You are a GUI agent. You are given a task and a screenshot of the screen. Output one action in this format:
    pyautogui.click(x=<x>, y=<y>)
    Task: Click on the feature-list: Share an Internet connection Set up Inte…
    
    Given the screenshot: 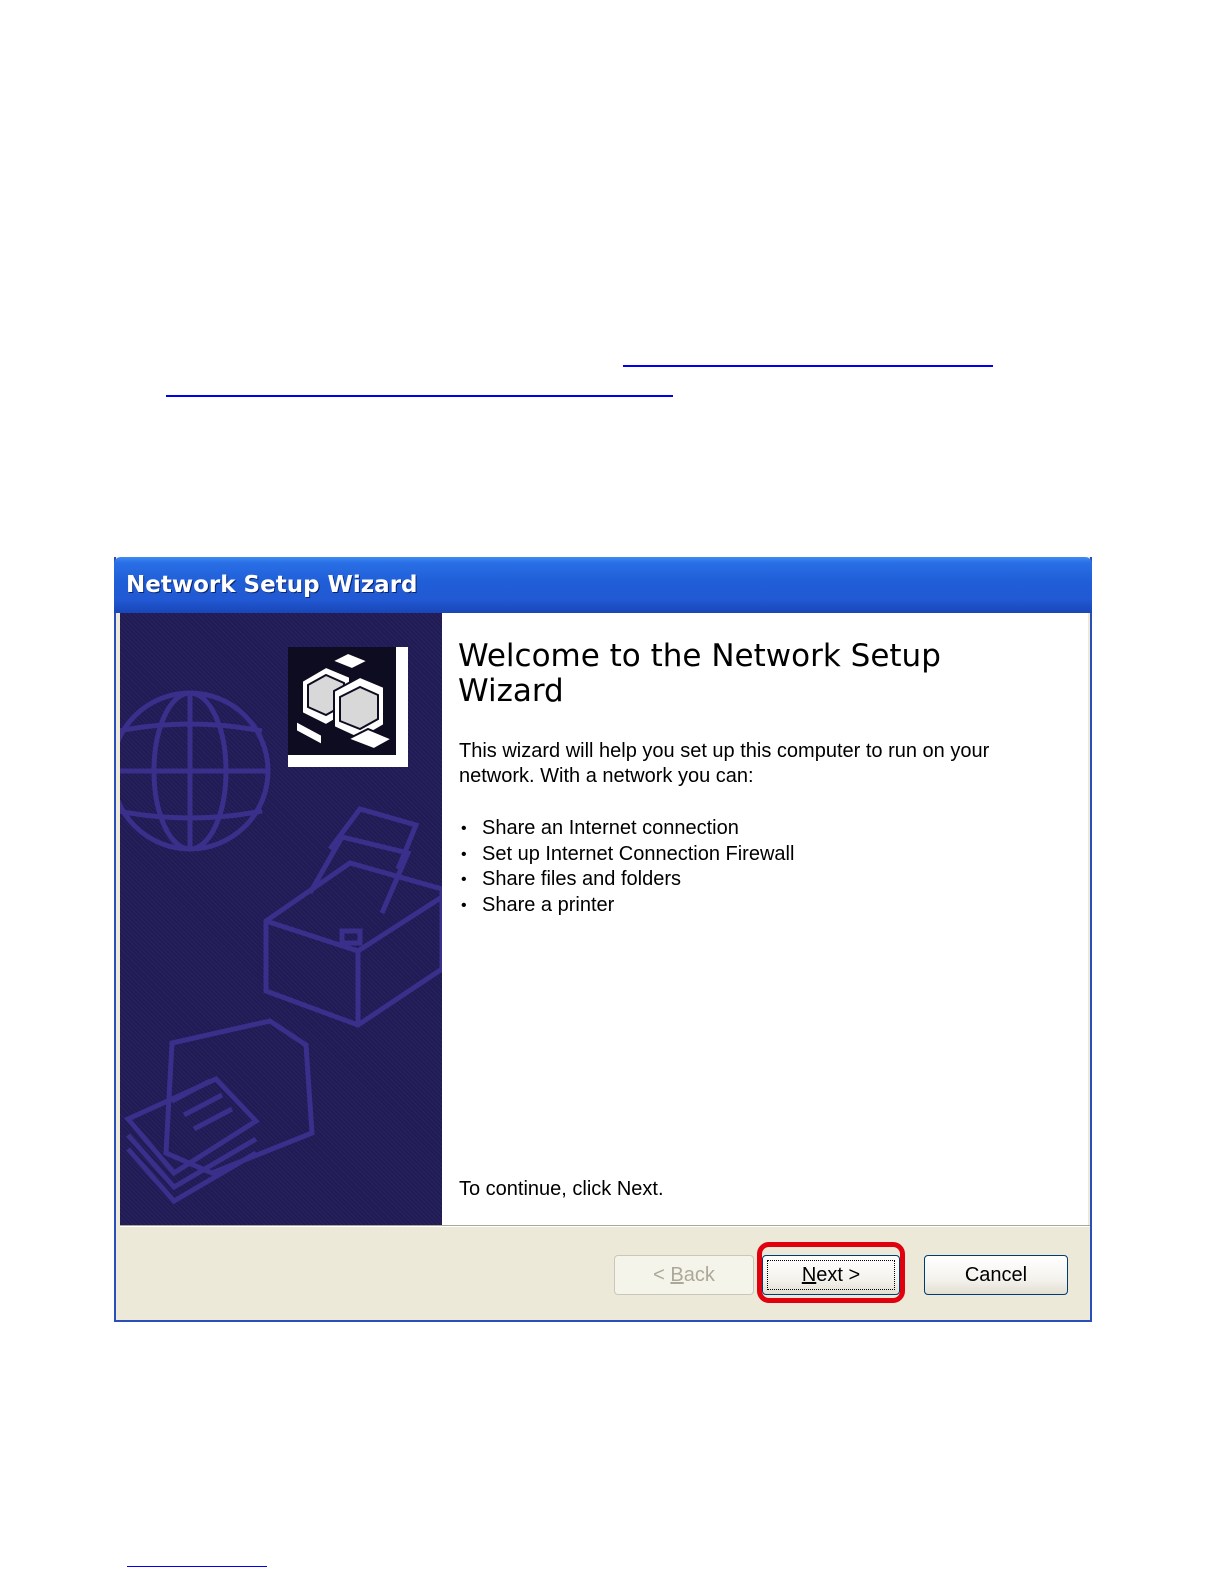 What is the action you would take?
    pyautogui.click(x=626, y=867)
    